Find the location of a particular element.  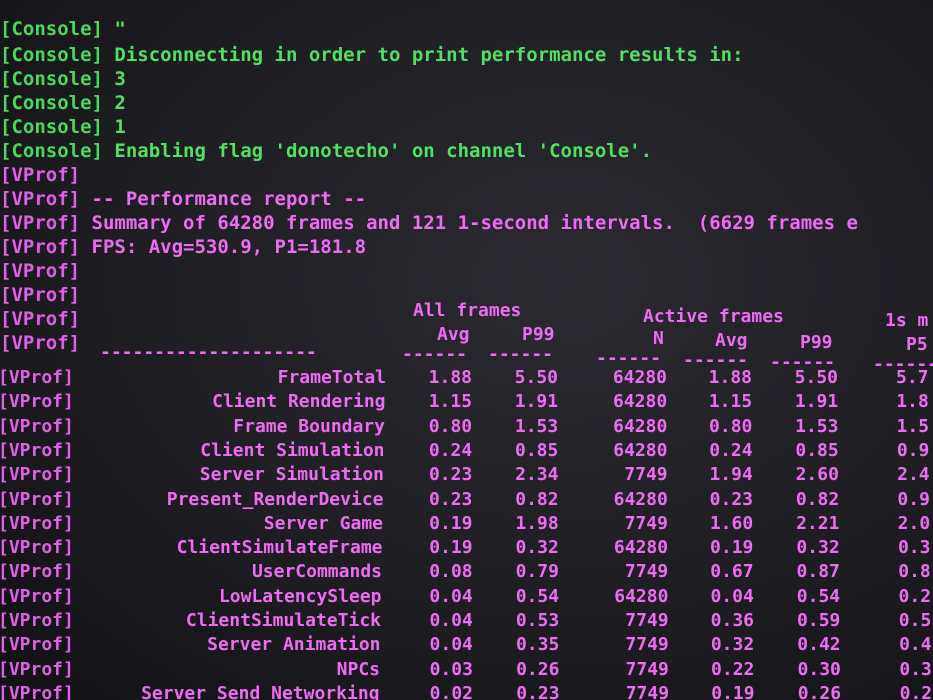

row-p5: 2.0 is located at coordinates (914, 523).